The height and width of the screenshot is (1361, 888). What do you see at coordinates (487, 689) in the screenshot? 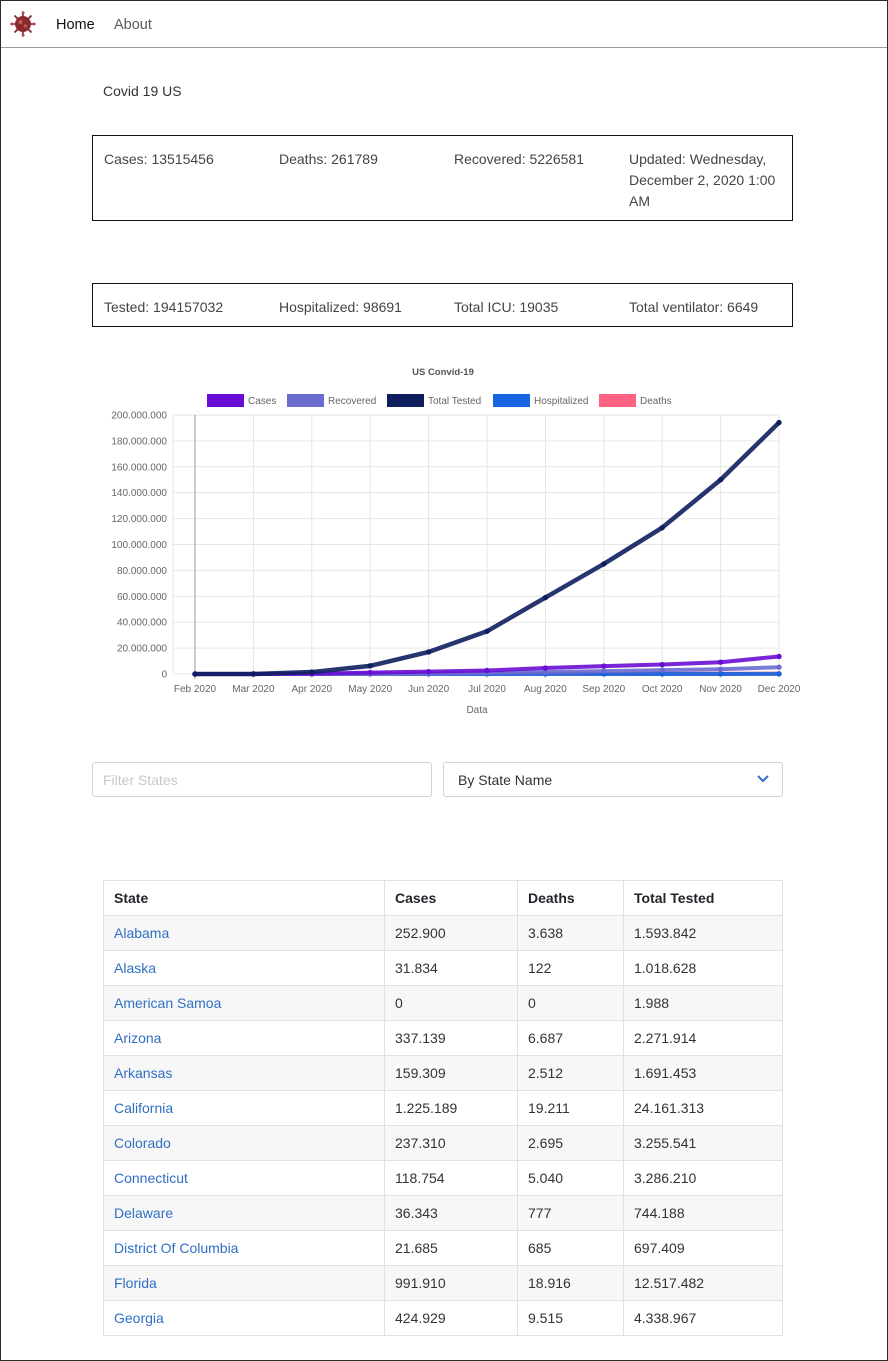
I see `x-tick-label: Jul 2020` at bounding box center [487, 689].